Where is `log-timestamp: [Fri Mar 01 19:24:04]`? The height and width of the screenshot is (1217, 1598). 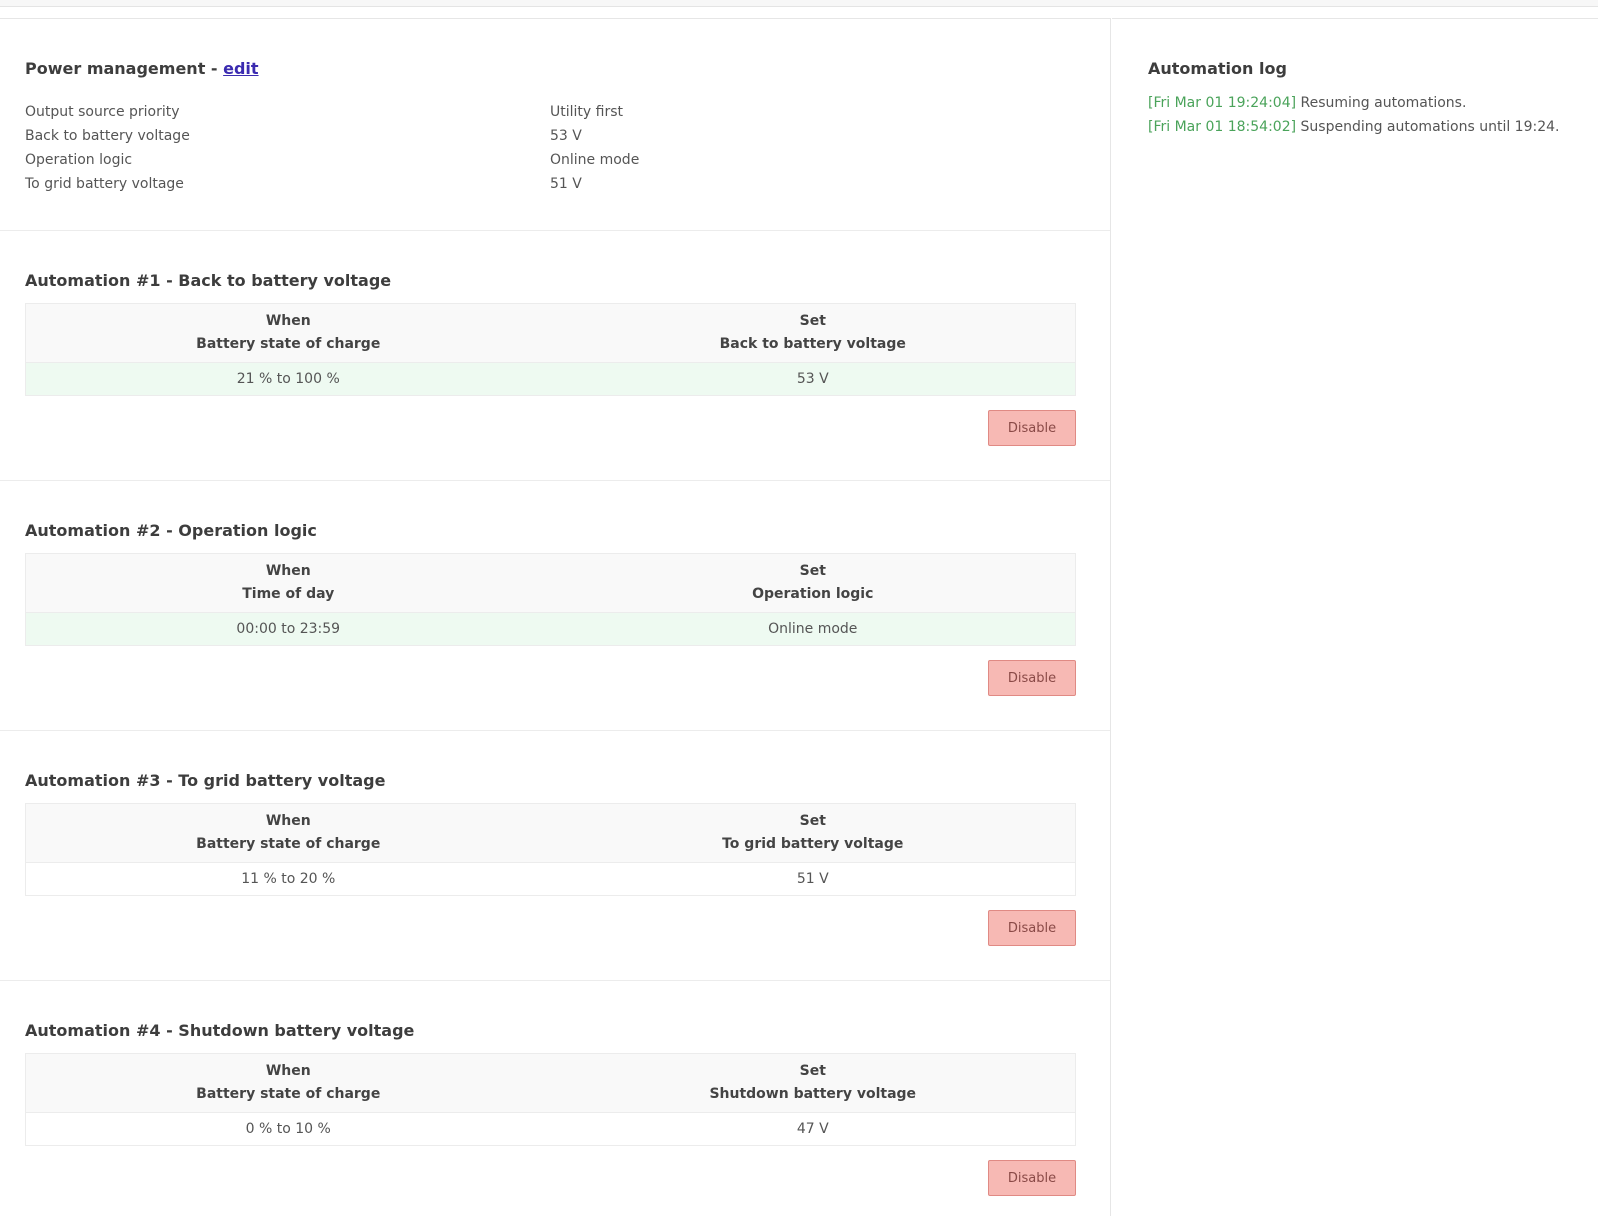 log-timestamp: [Fri Mar 01 19:24:04] is located at coordinates (1222, 103).